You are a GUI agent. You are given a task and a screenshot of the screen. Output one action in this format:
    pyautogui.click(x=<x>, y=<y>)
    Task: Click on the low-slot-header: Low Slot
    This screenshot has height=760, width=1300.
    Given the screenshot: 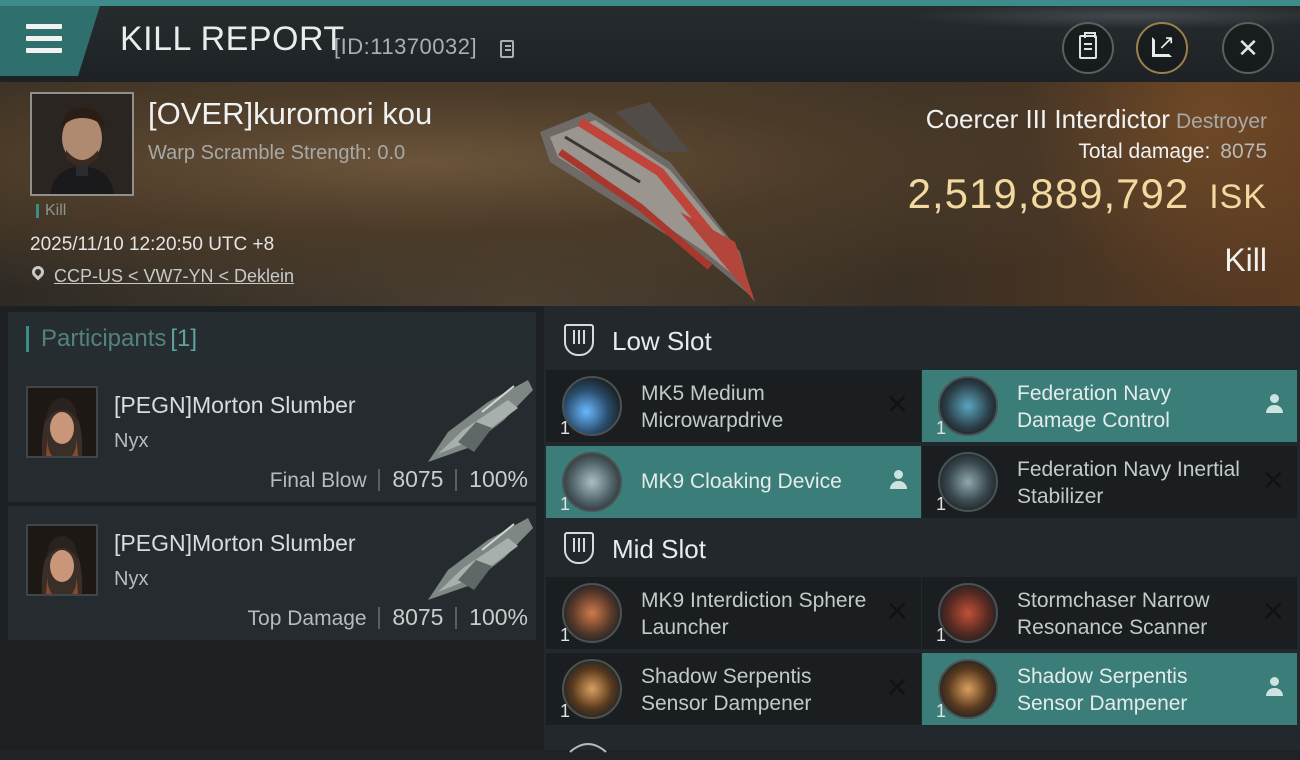 What is the action you would take?
    pyautogui.click(x=922, y=340)
    